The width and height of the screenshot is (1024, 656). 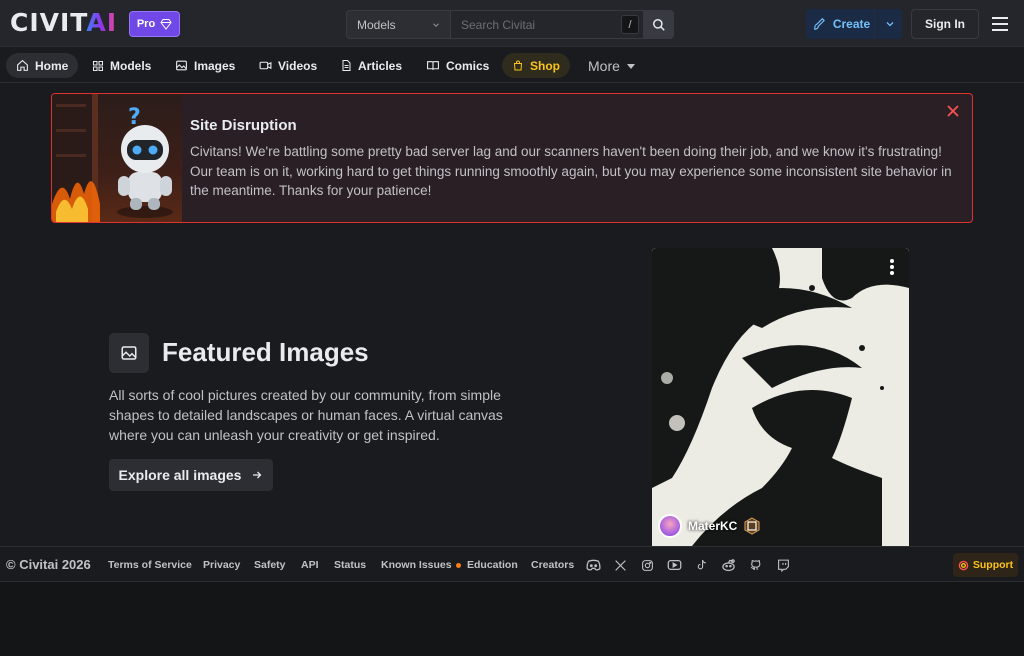 I want to click on dots-vertical-icon, so click(x=892, y=267).